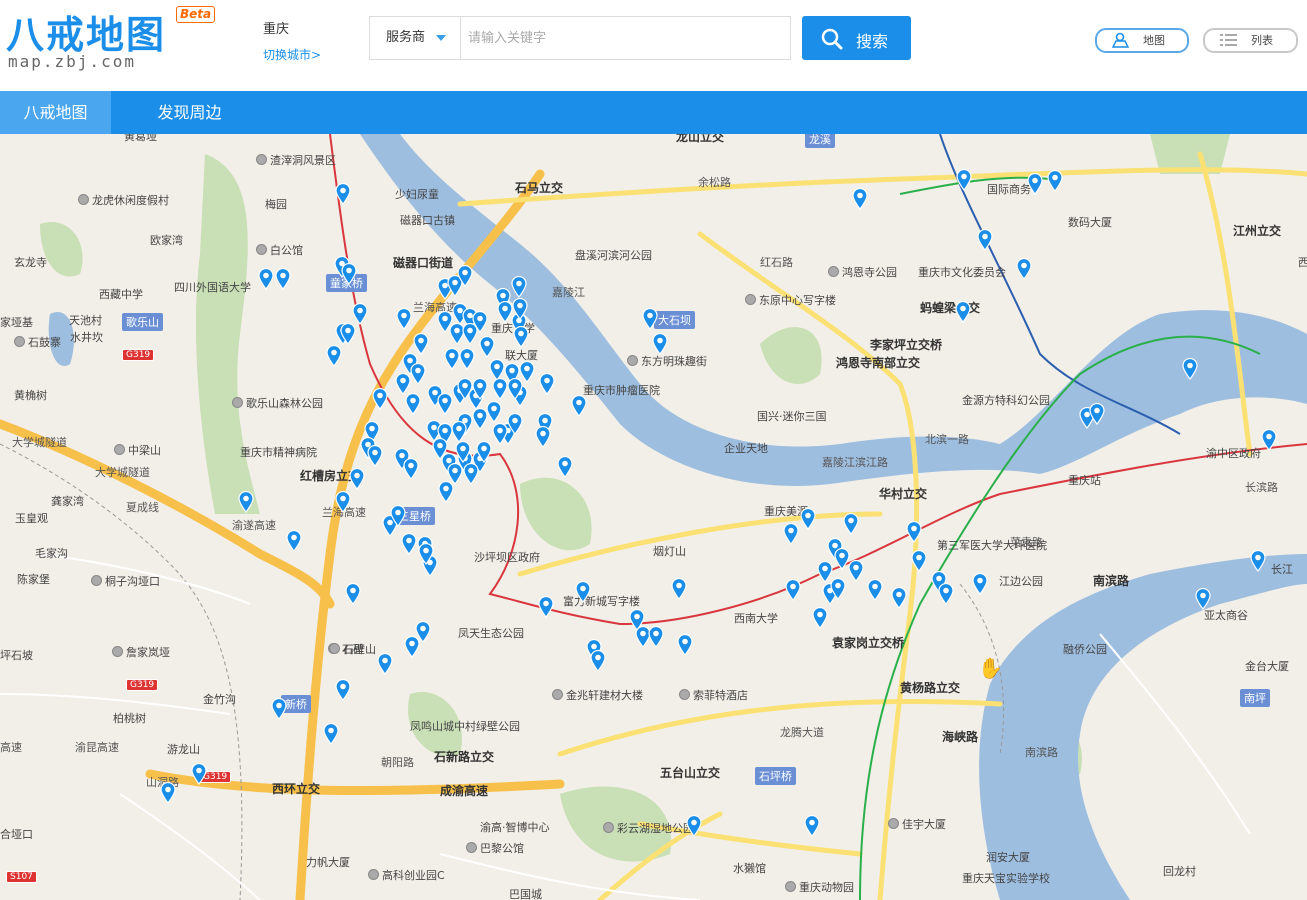 This screenshot has width=1307, height=900. I want to click on tab-discover-nearby: 发现周边, so click(189, 112).